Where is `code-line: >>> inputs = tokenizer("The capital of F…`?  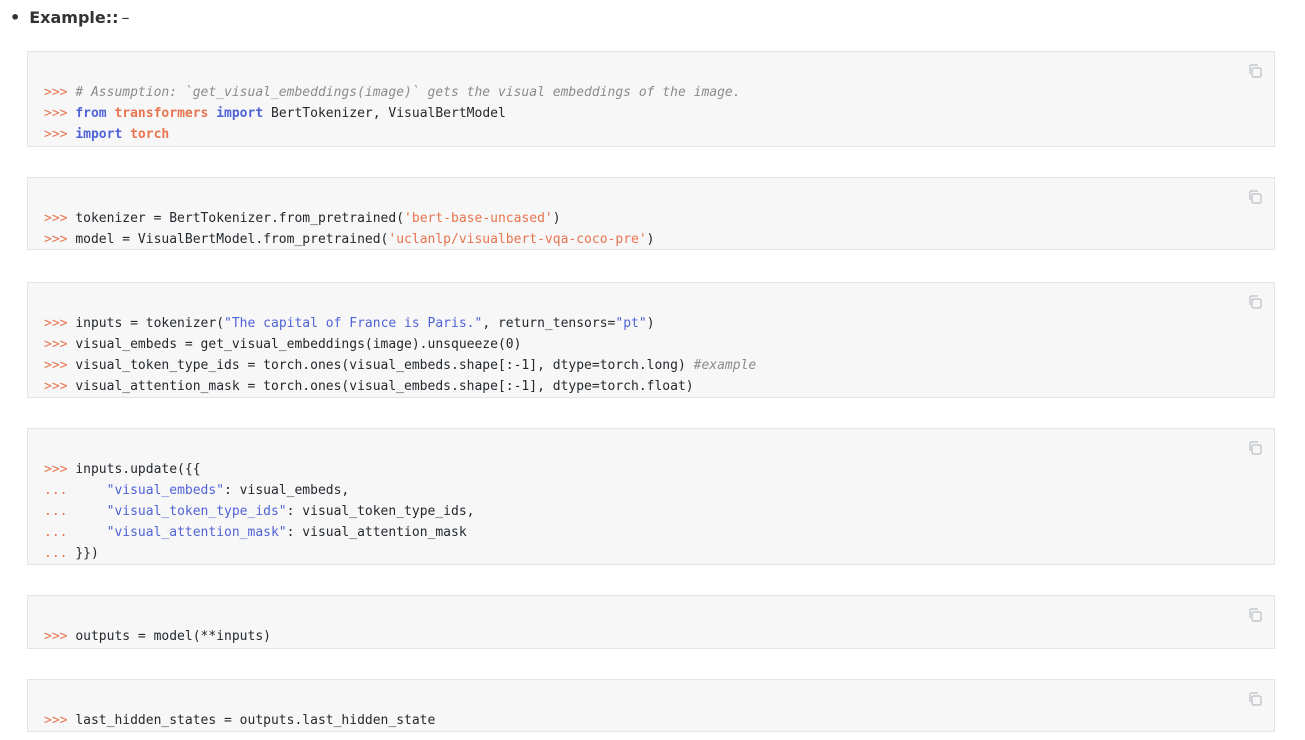
code-line: >>> inputs = tokenizer("The capital of F… is located at coordinates (400, 323).